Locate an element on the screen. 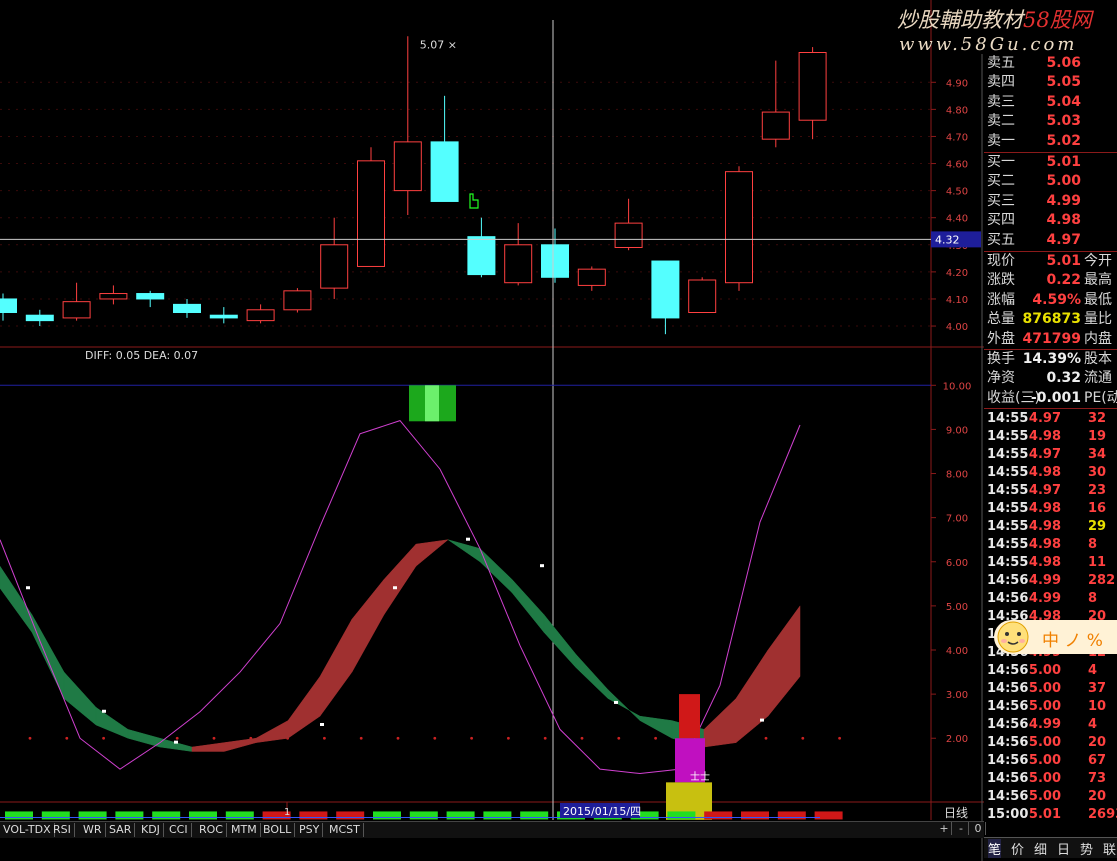 Image resolution: width=1117 pixels, height=861 pixels. stat-extra-label: 内盘 is located at coordinates (1098, 338).